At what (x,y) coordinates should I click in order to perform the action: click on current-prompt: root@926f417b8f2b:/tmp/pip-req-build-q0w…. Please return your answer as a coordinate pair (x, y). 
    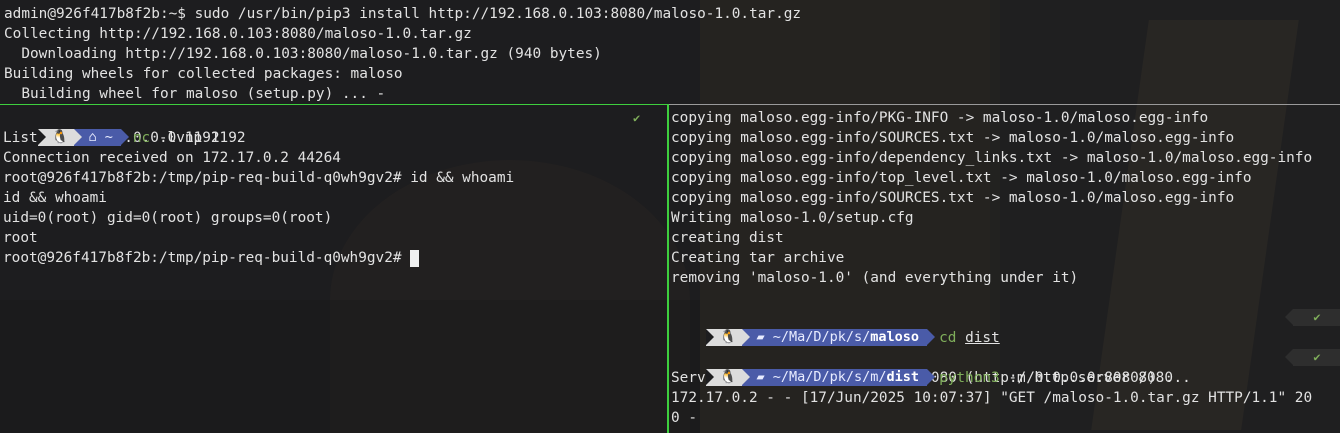
    Looking at the image, I should click on (207, 258).